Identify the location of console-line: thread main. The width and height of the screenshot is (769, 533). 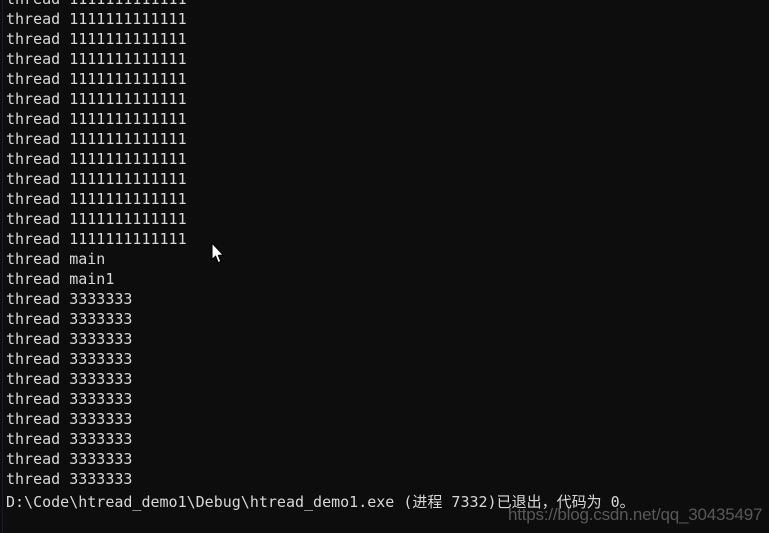
(56, 259).